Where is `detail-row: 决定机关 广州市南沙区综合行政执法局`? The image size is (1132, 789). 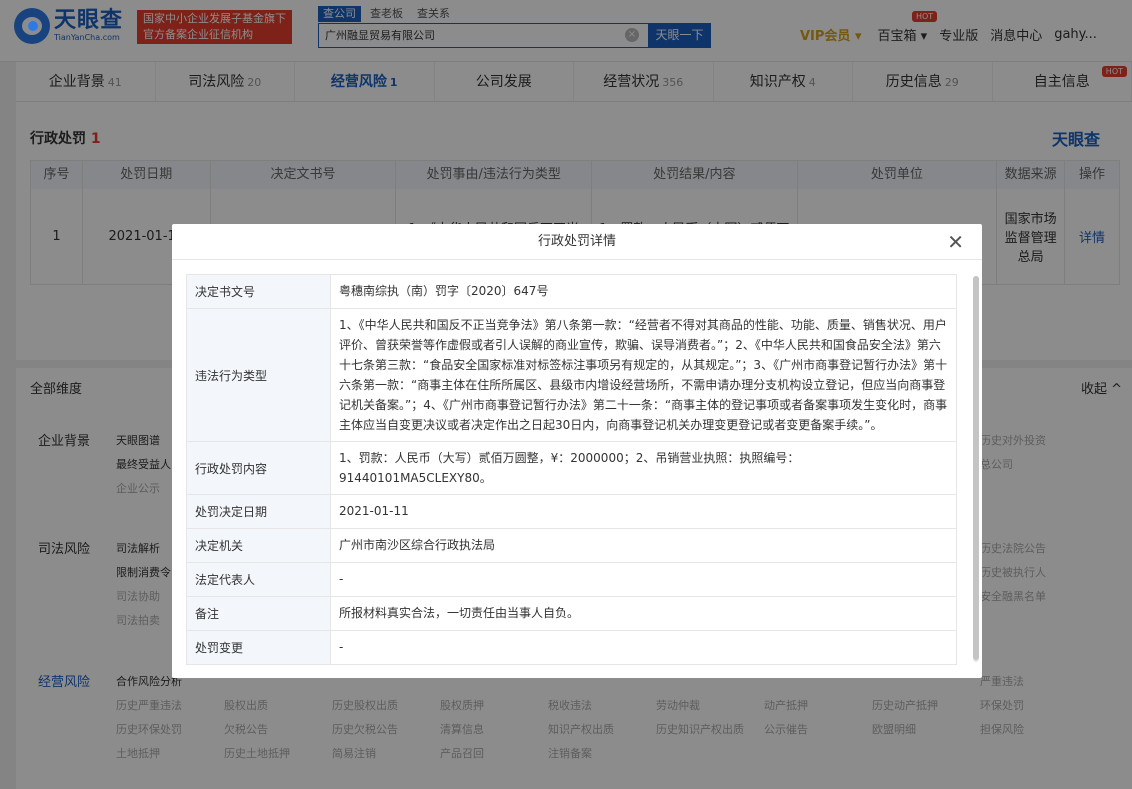 detail-row: 决定机关 广州市南沙区综合行政执法局 is located at coordinates (571, 546).